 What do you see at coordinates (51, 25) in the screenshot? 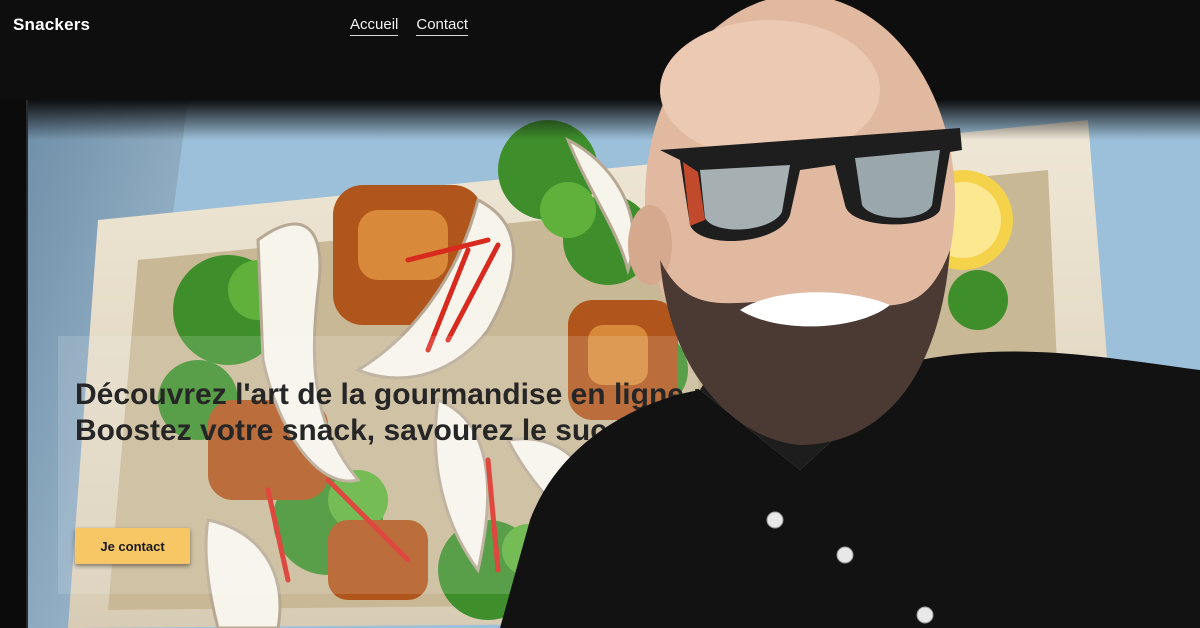
I see `brand-logo: Snackers` at bounding box center [51, 25].